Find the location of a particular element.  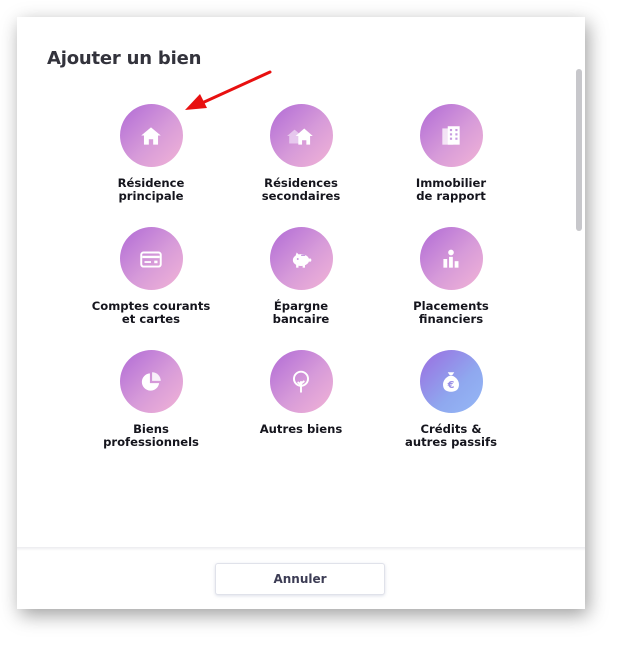

house-icon is located at coordinates (151, 135).